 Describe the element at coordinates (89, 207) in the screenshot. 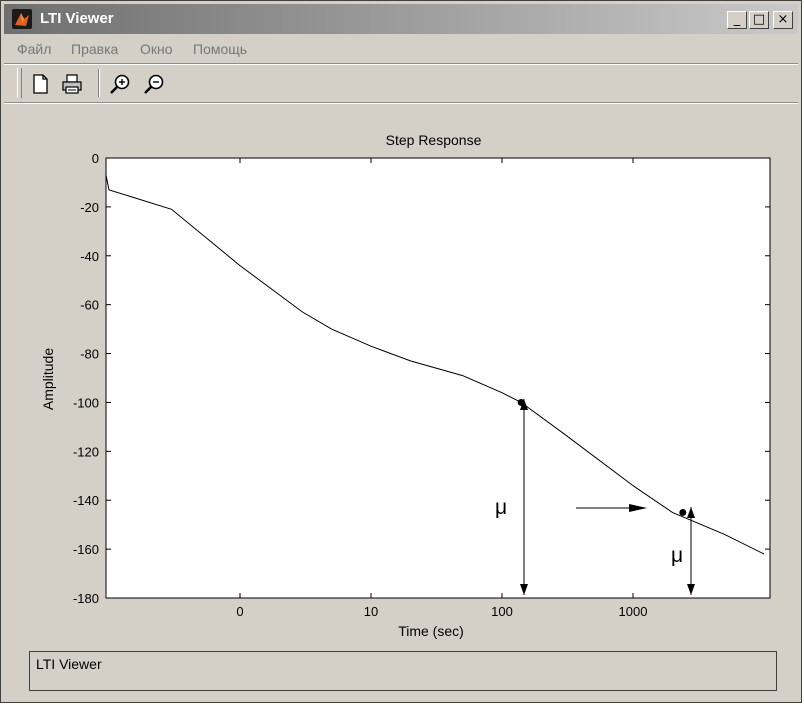

I see `y-tick-label: -20` at that location.